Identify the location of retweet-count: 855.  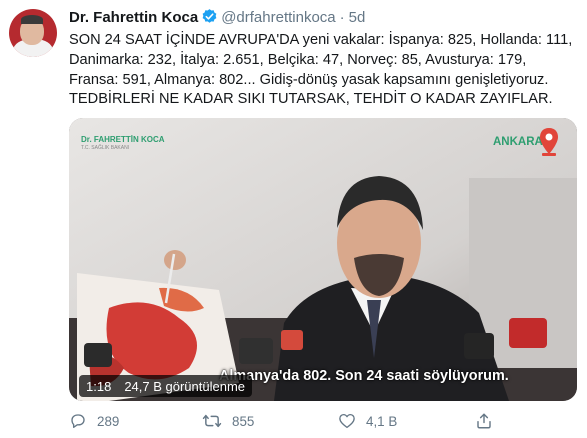
(243, 421).